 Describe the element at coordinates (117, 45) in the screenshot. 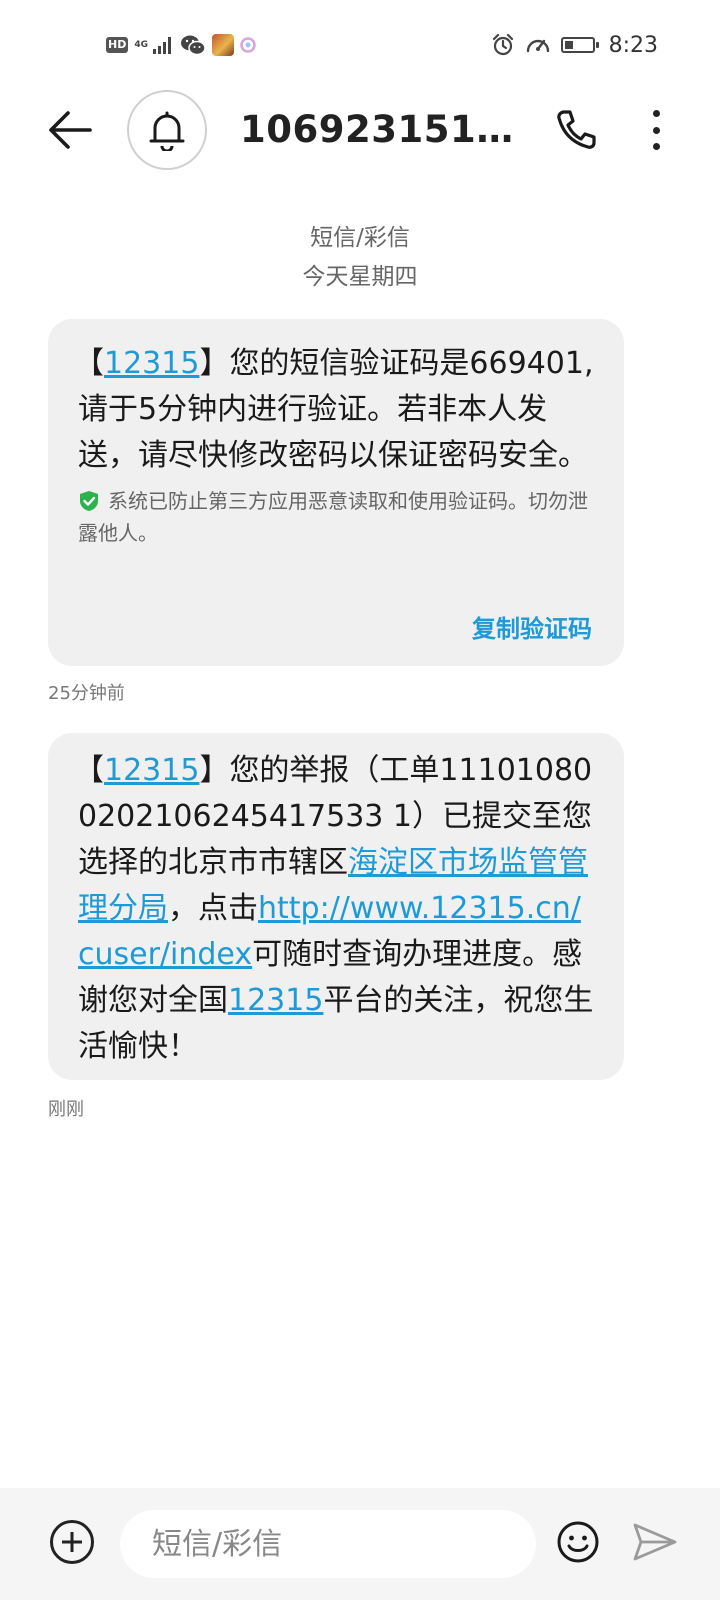

I see `hd-badge: HD` at that location.